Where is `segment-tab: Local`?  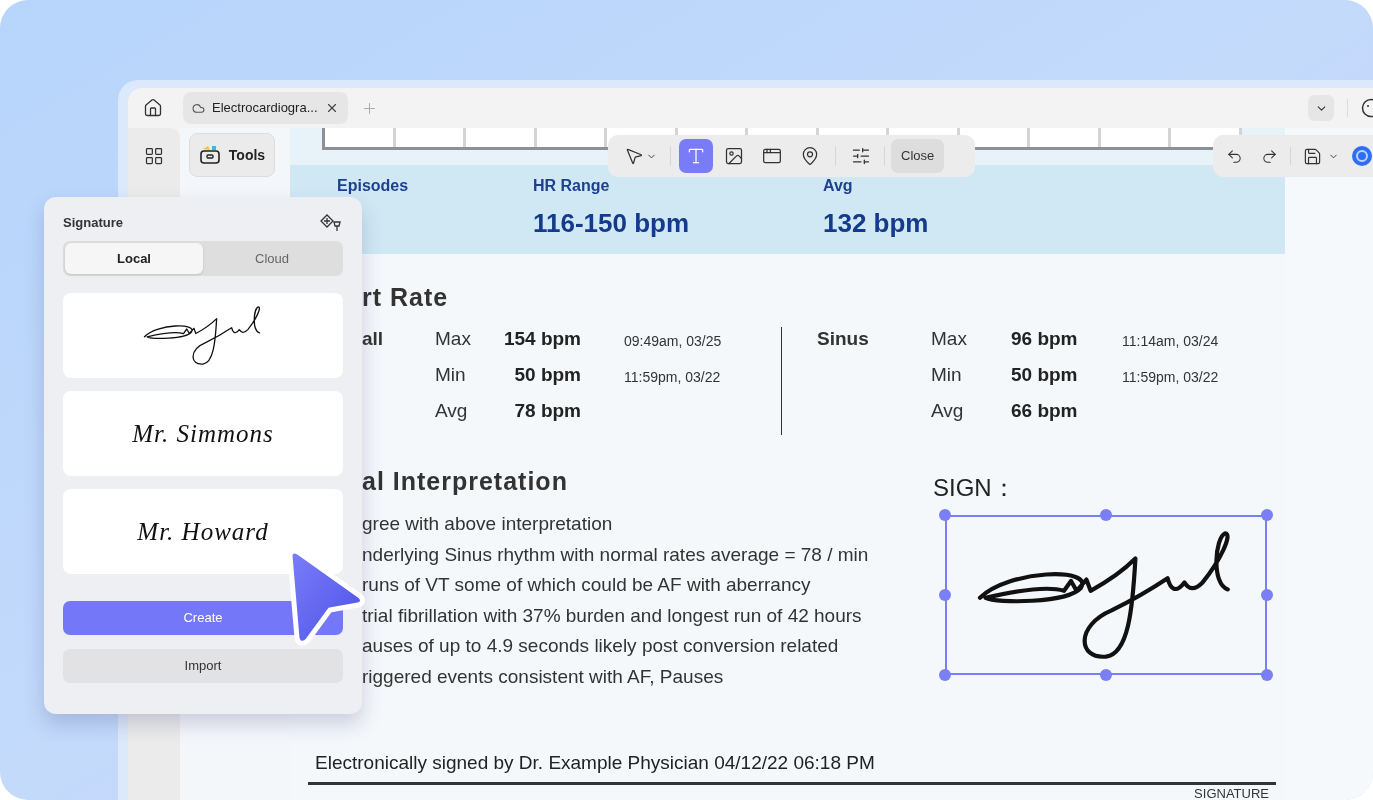
segment-tab: Local is located at coordinates (134, 258).